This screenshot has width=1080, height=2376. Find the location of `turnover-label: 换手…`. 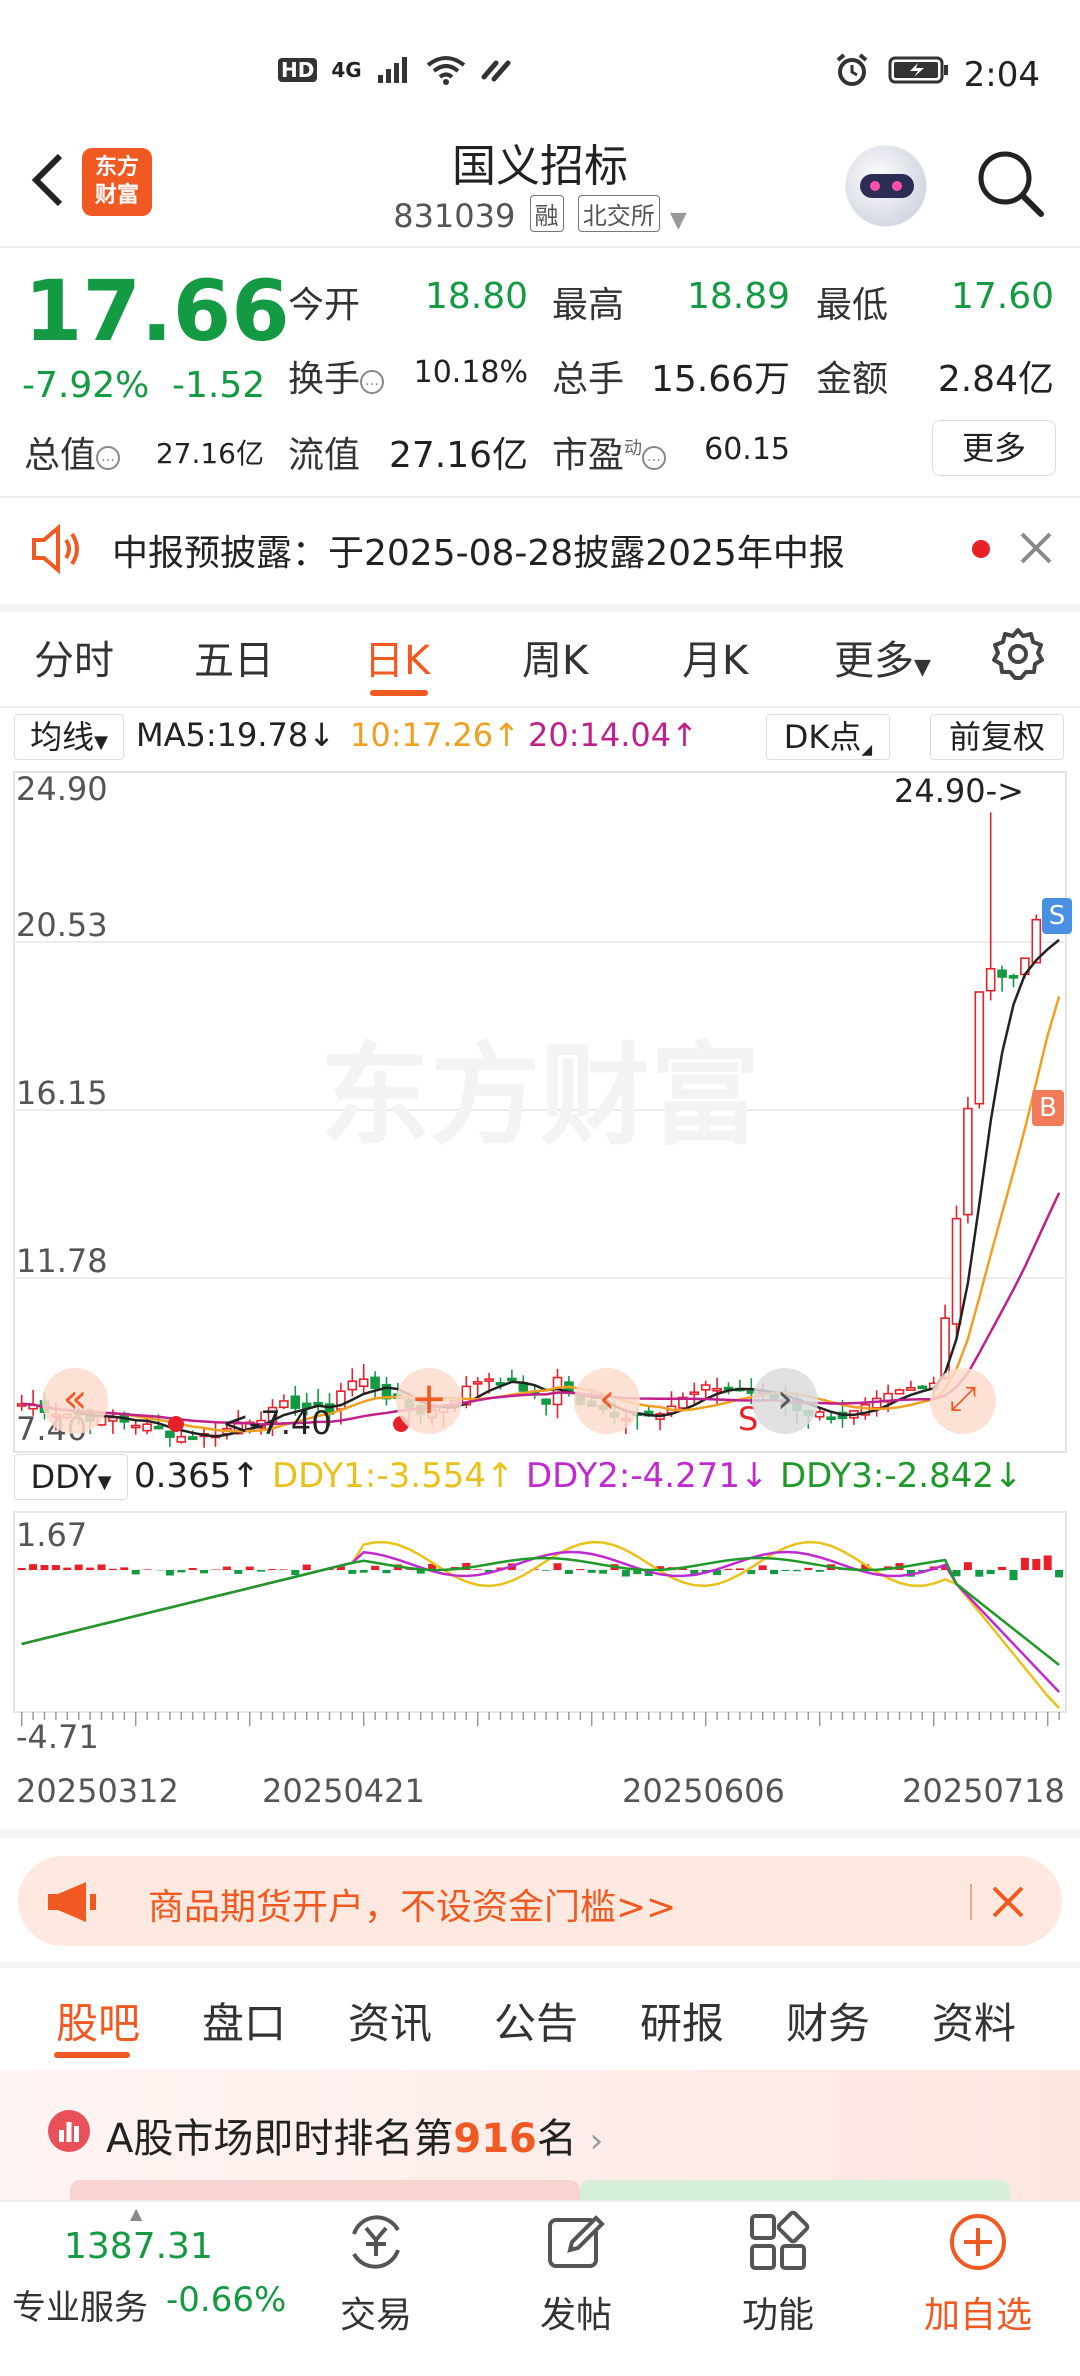

turnover-label: 换手… is located at coordinates (336, 376).